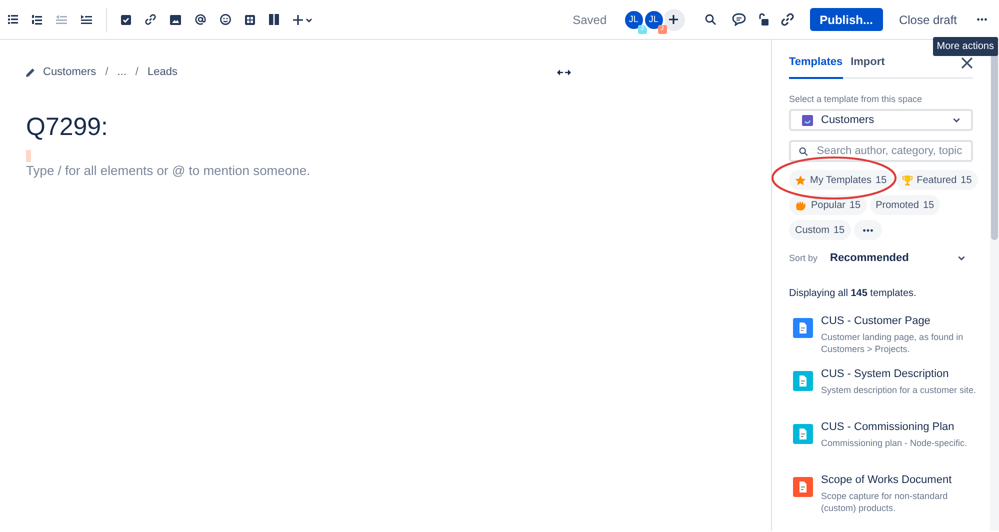  I want to click on save-status: Saved, so click(589, 20).